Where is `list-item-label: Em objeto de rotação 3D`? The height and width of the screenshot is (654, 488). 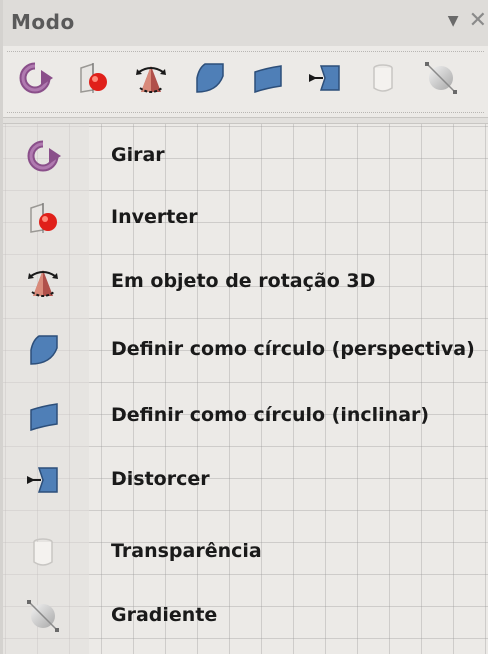 list-item-label: Em objeto de rotação 3D is located at coordinates (243, 281).